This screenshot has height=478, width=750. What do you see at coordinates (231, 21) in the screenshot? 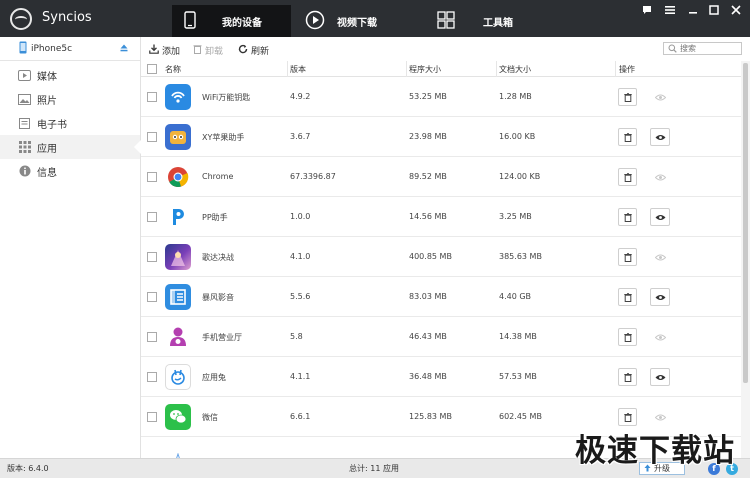
I see `tab-my-device: 我的设备` at bounding box center [231, 21].